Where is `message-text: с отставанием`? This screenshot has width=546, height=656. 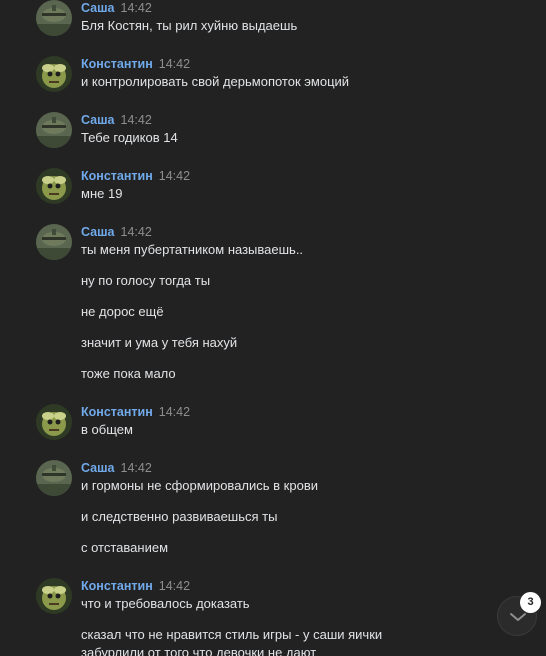
message-text: с отставанием is located at coordinates (125, 547).